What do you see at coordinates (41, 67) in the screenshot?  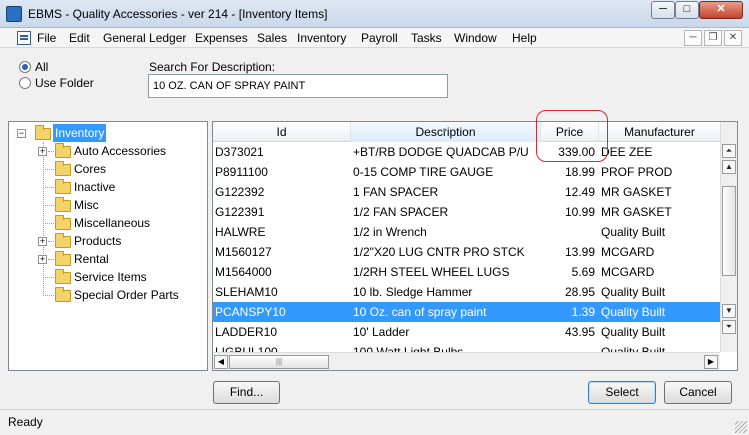 I see `radio-all-label: All` at bounding box center [41, 67].